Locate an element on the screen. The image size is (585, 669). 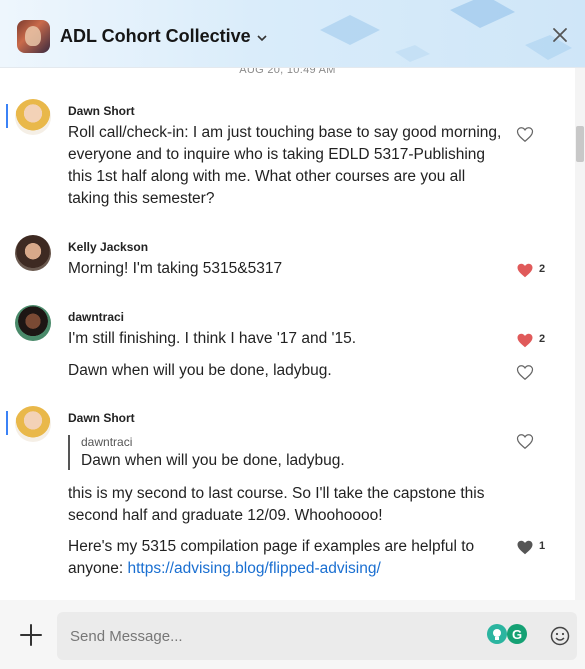
scrollbar-thumb is located at coordinates (580, 144).